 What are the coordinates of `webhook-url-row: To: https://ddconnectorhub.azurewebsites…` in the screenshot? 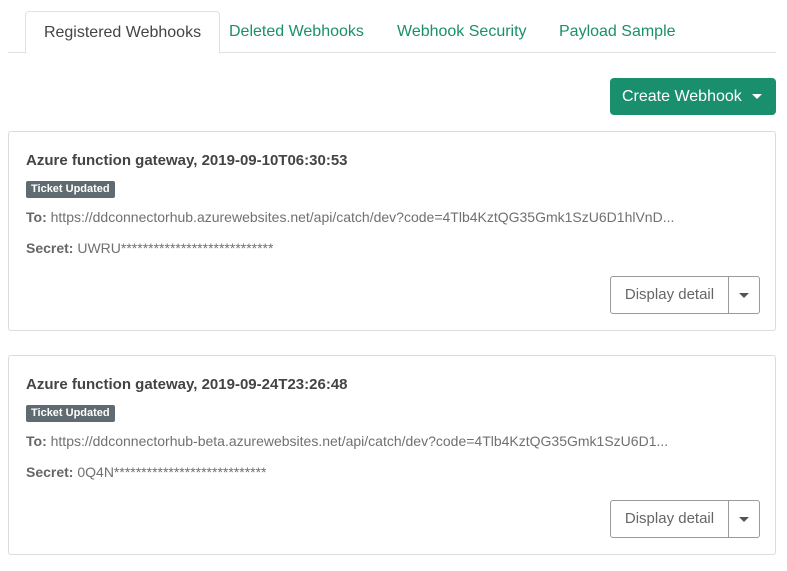 It's located at (350, 217).